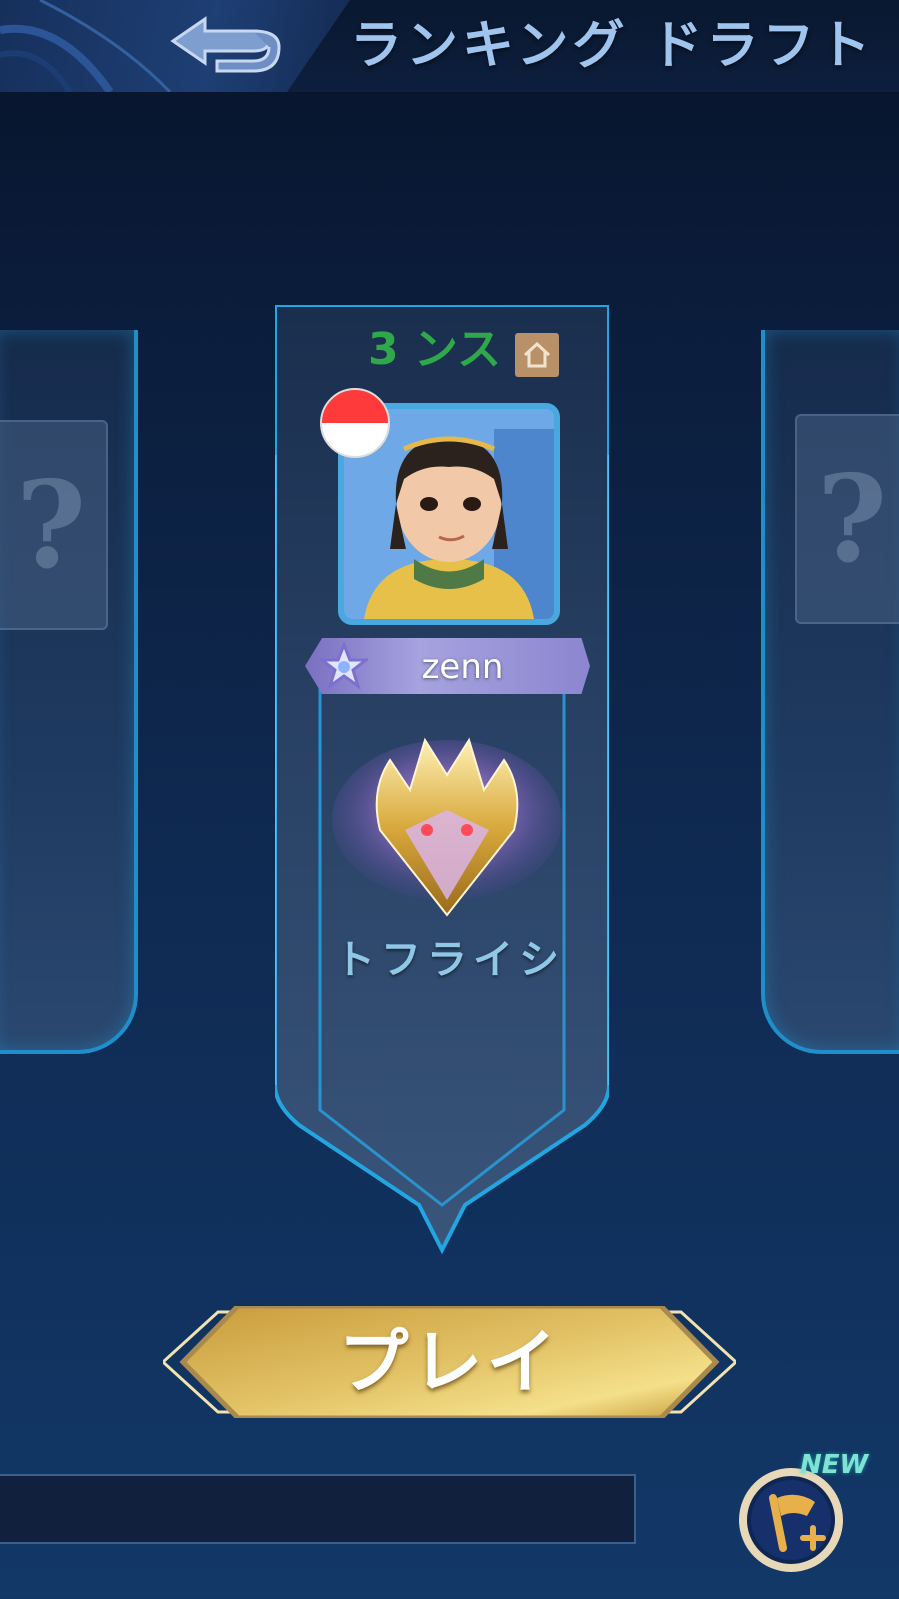 The image size is (899, 1599). I want to click on star-icon, so click(344, 666).